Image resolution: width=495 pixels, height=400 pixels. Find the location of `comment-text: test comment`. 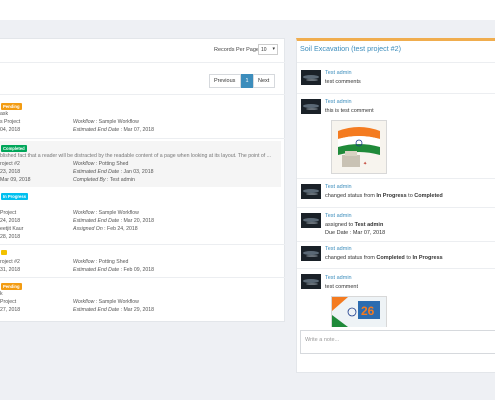

comment-text: test comment is located at coordinates (342, 287).